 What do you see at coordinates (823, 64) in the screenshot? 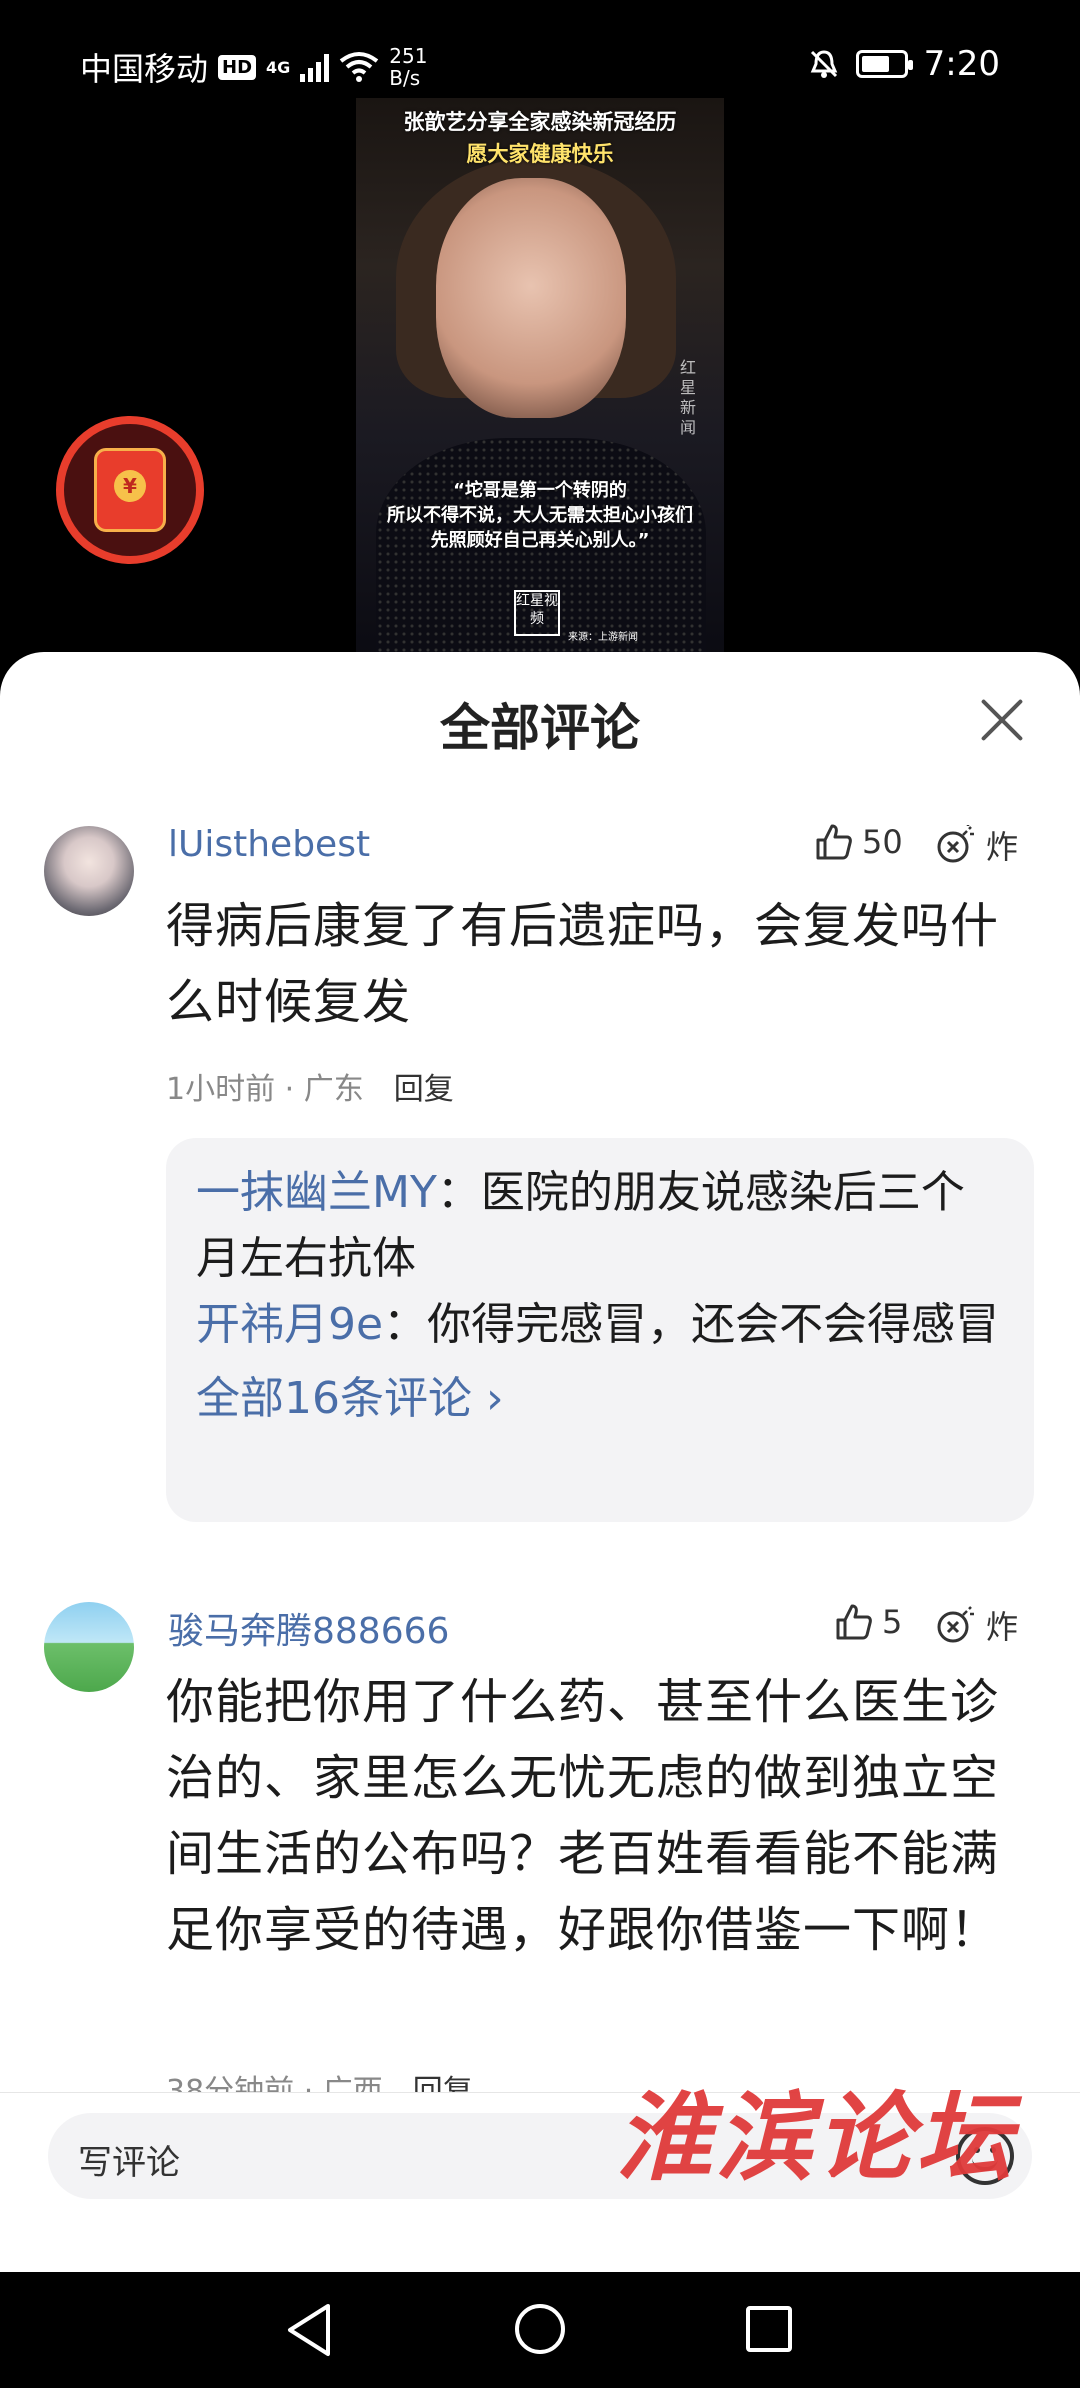
I see `mute-bell-icon` at bounding box center [823, 64].